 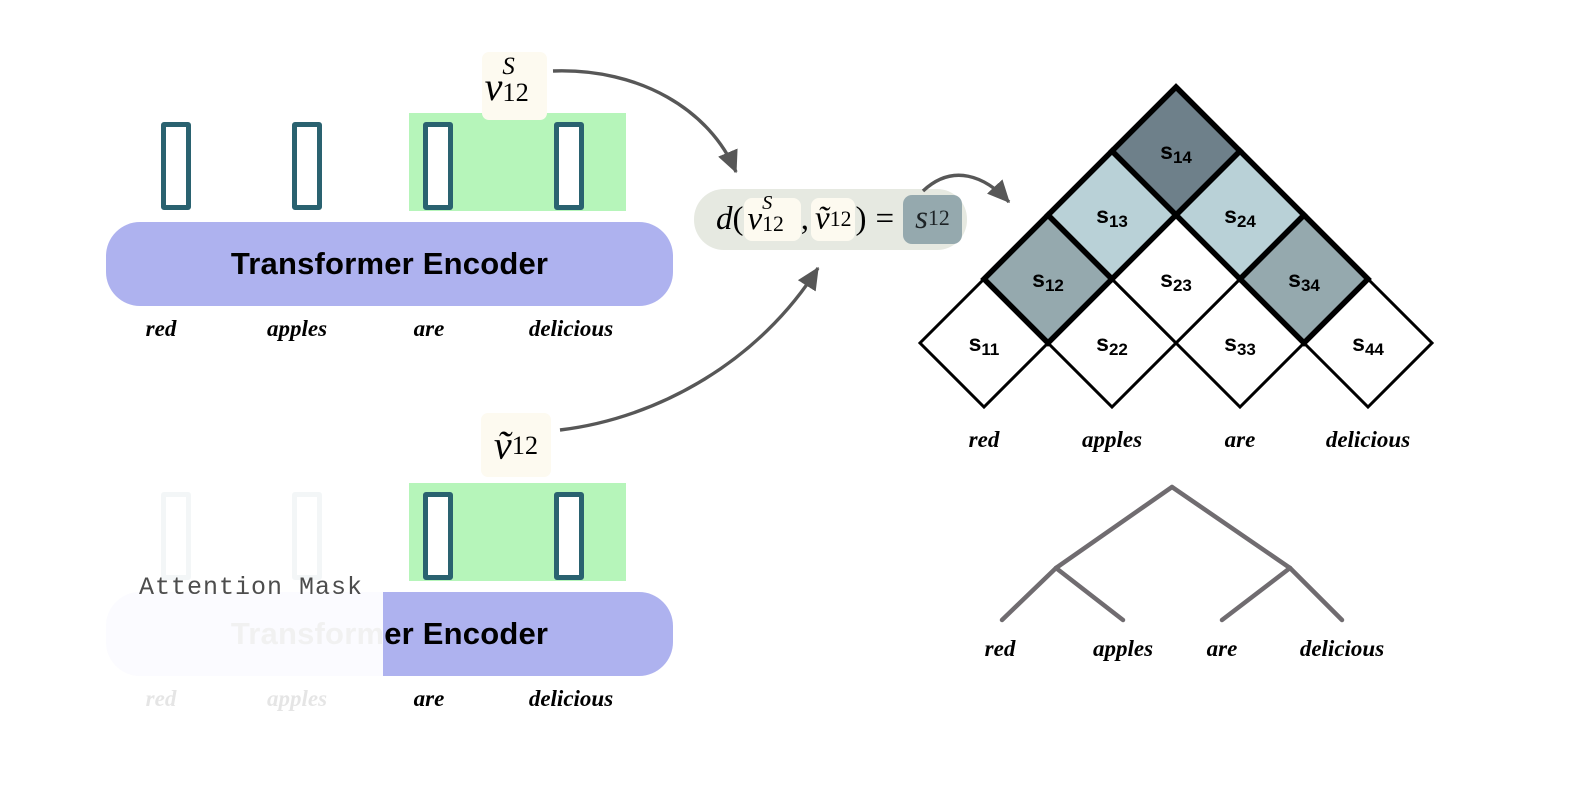 What do you see at coordinates (297, 328) in the screenshot?
I see `top-word-apples: apples` at bounding box center [297, 328].